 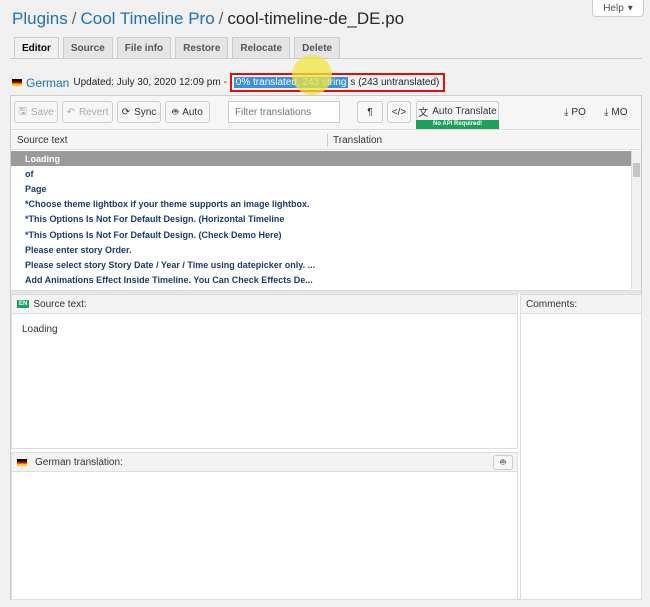 What do you see at coordinates (321, 173) in the screenshot?
I see `list-item: of` at bounding box center [321, 173].